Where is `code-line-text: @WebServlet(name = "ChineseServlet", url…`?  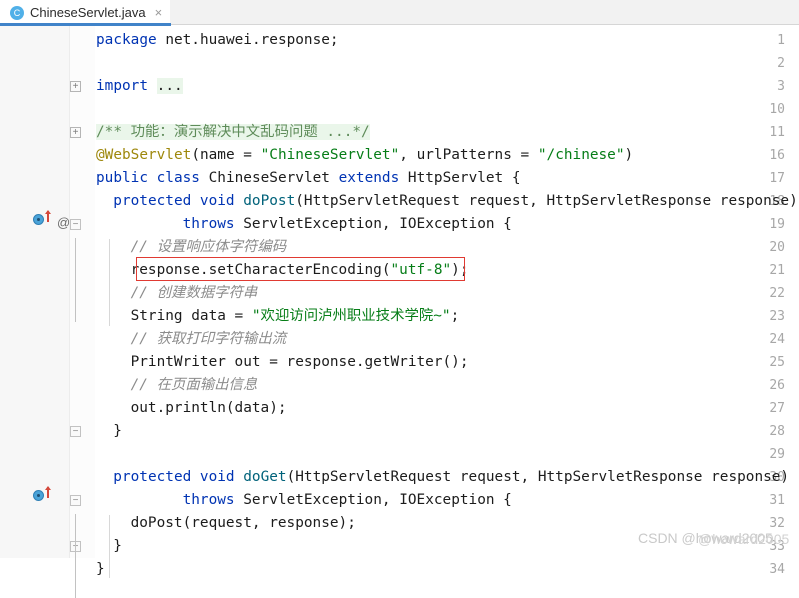 code-line-text: @WebServlet(name = "ChineseServlet", url… is located at coordinates (364, 155).